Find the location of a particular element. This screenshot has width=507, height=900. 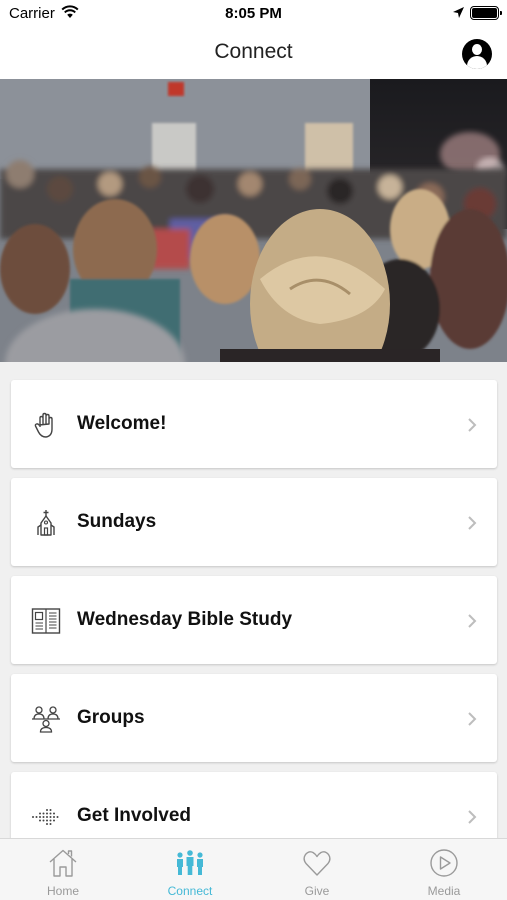

tab-bar: Home Connect Give Media is located at coordinates (253, 869).